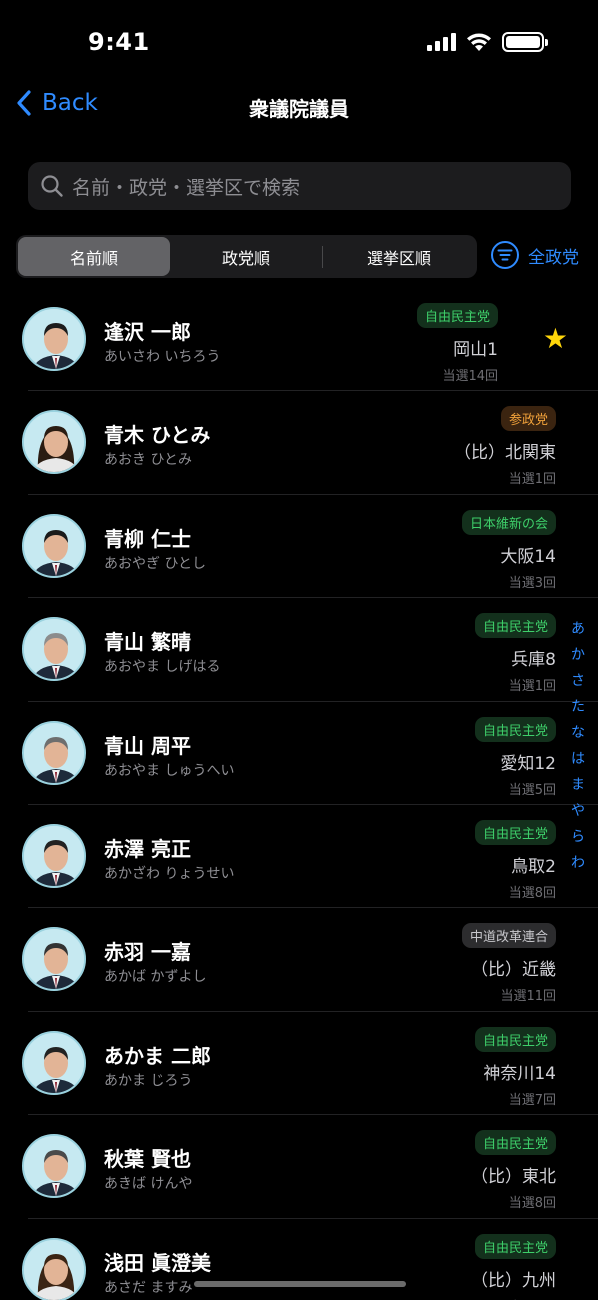 The image size is (598, 1300). I want to click on index-letter: た, so click(578, 707).